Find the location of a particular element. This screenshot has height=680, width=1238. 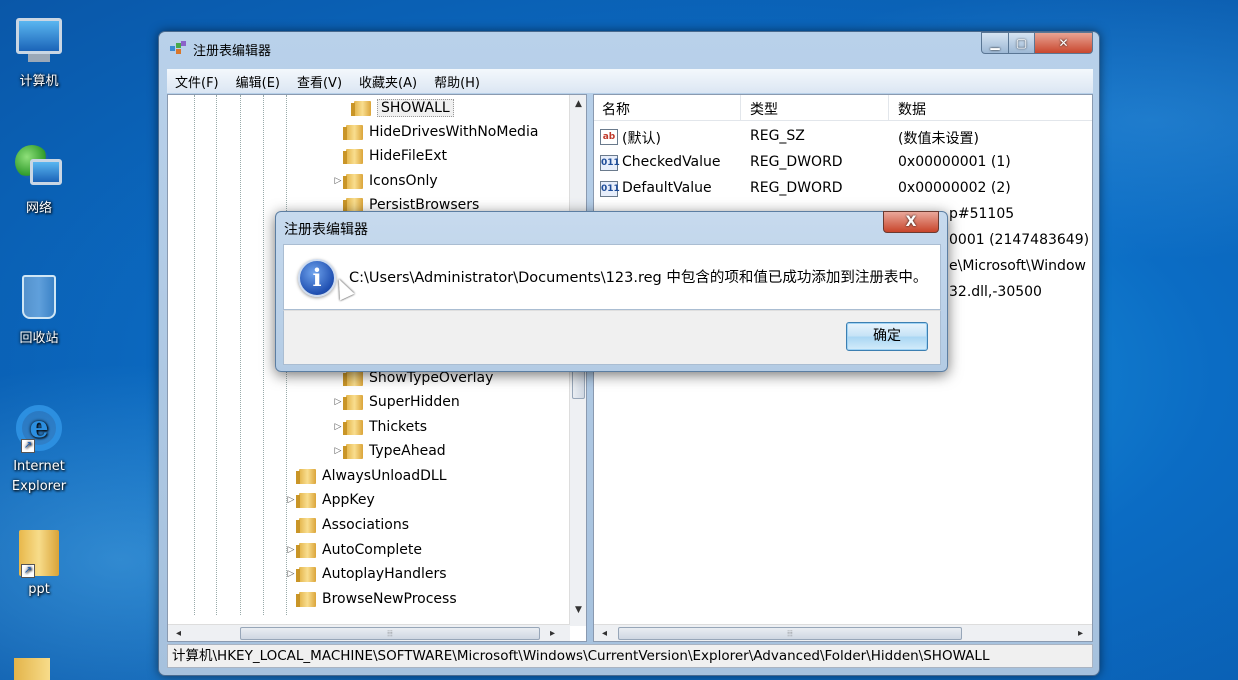

tree-node: ▷ Thickets is located at coordinates (380, 427).